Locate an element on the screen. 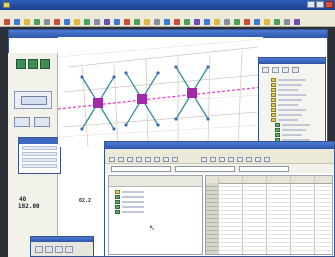  minimize-button is located at coordinates (311, 4).